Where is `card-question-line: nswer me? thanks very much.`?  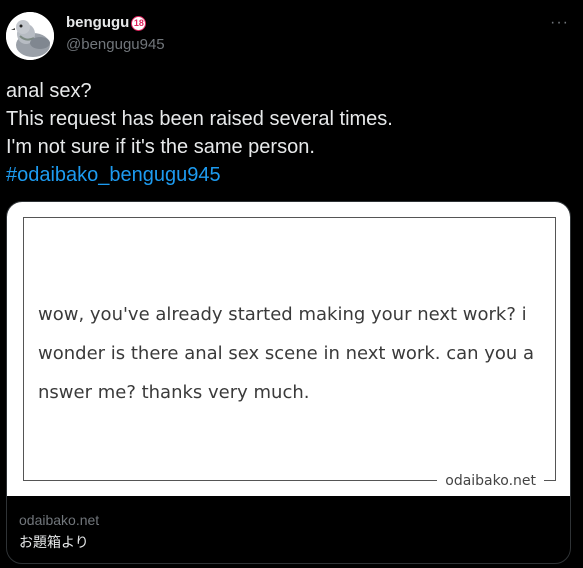 card-question-line: nswer me? thanks very much. is located at coordinates (174, 392).